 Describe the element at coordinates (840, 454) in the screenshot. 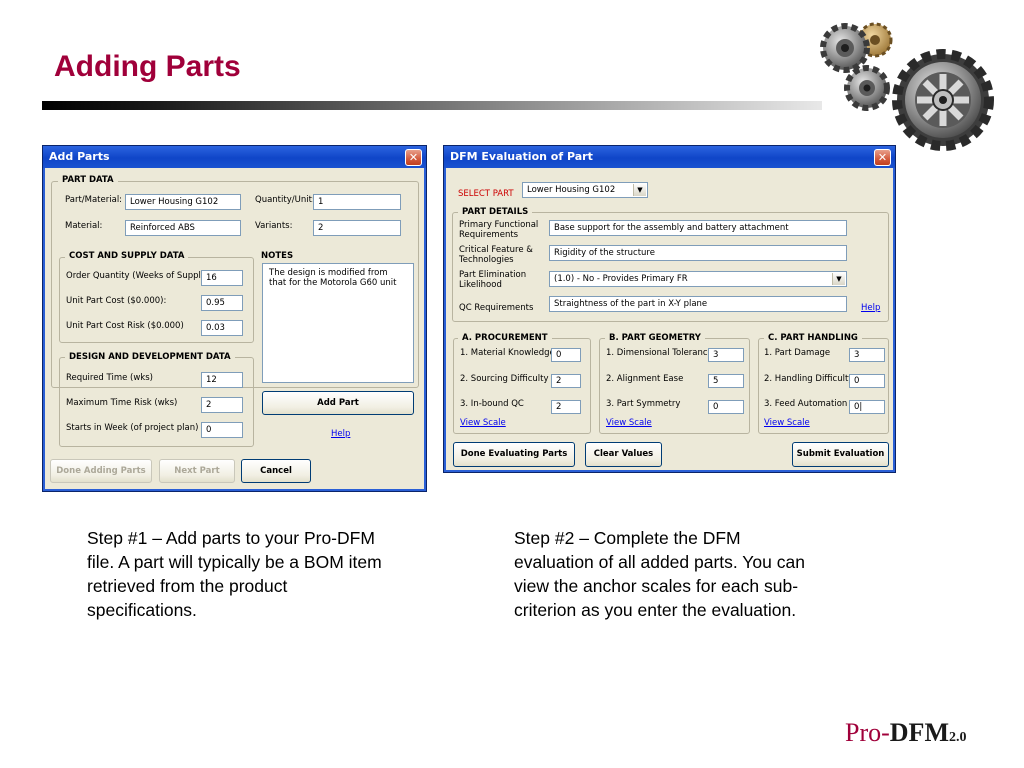

I see `submit-evaluation-button: Submit Evaluation` at that location.